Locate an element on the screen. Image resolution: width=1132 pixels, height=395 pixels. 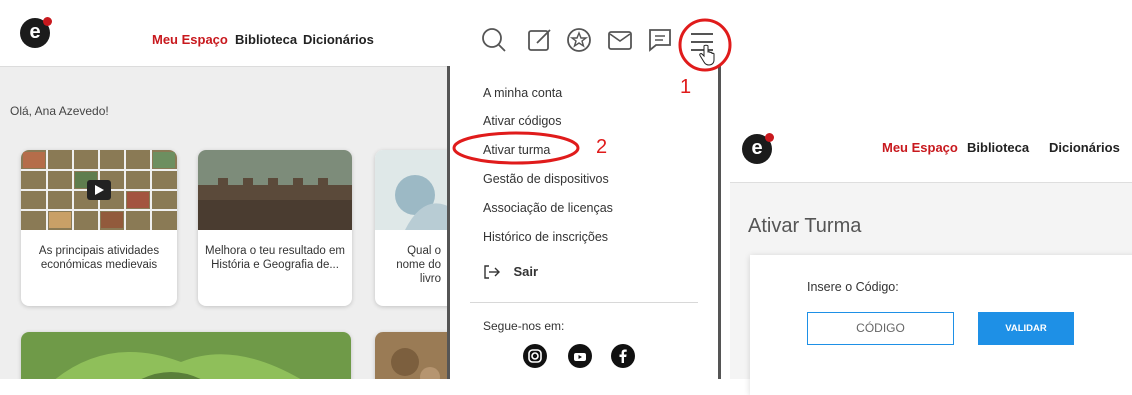
activate-class-form: Insere o Código: CÓDIGO VALIDAR is located at coordinates (941, 325).